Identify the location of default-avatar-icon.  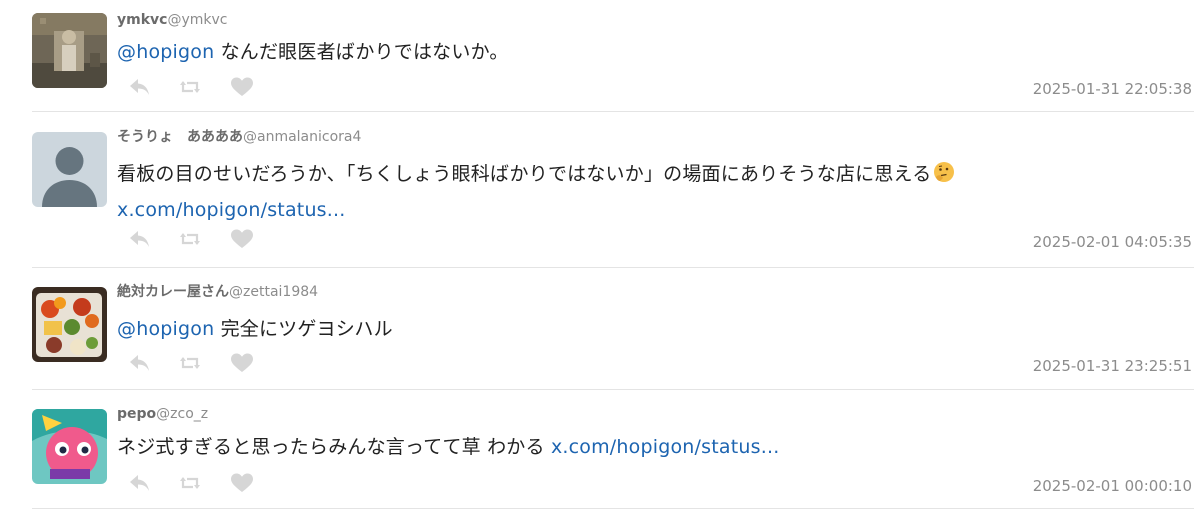
(69, 169).